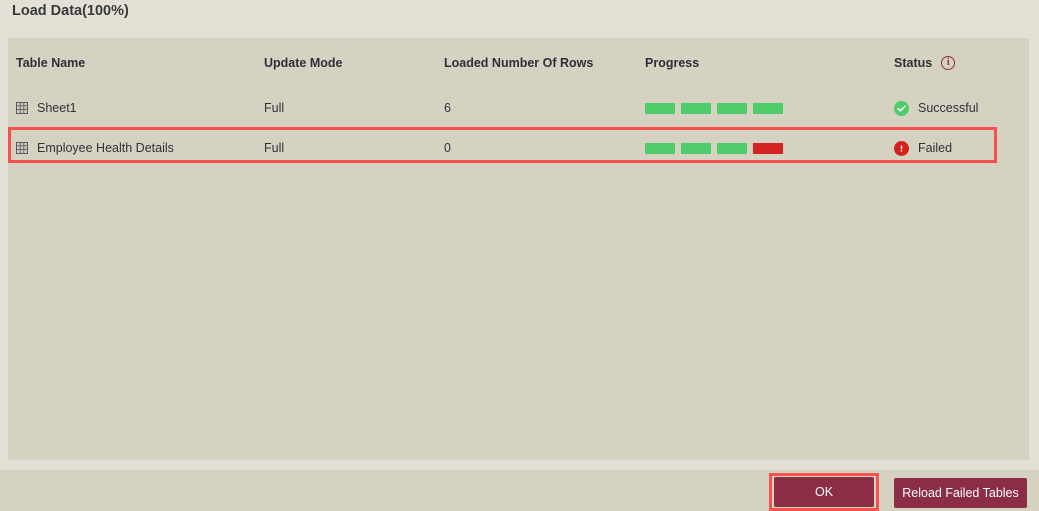 The height and width of the screenshot is (511, 1039). Describe the element at coordinates (960, 493) in the screenshot. I see `reload-failed-tables-button: Reload Failed Tables` at that location.